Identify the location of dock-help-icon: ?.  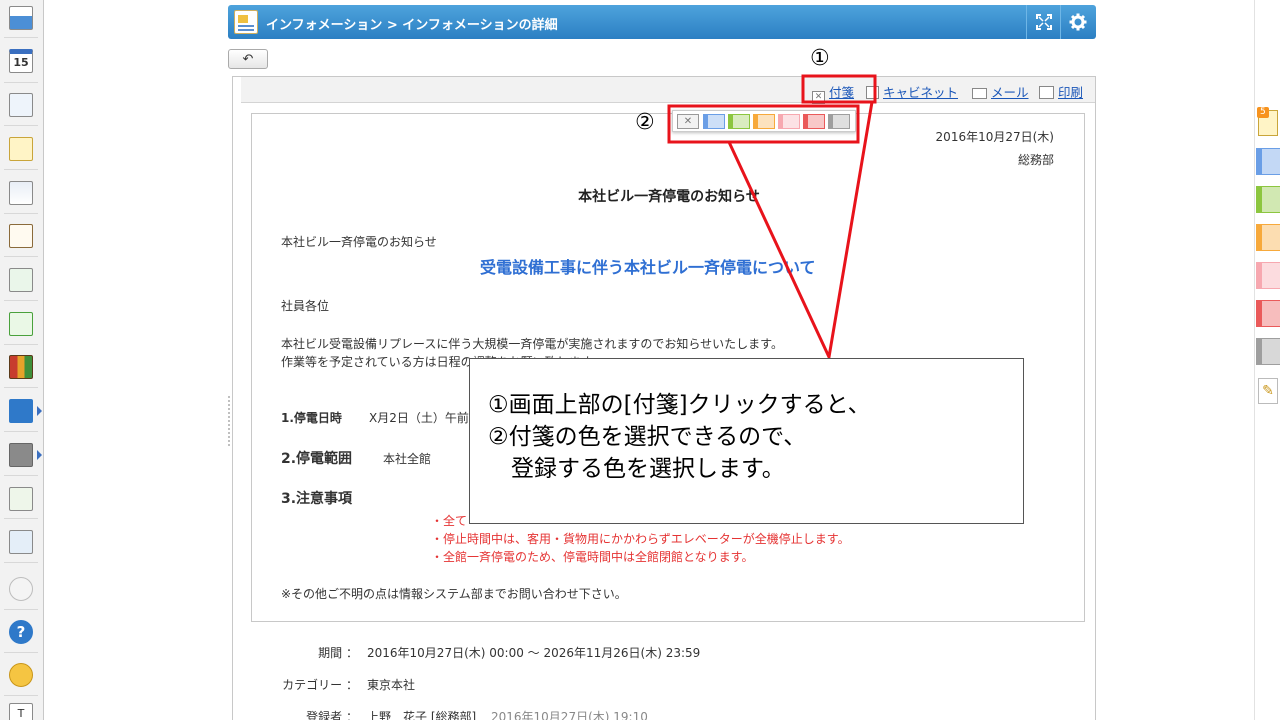
(21, 632).